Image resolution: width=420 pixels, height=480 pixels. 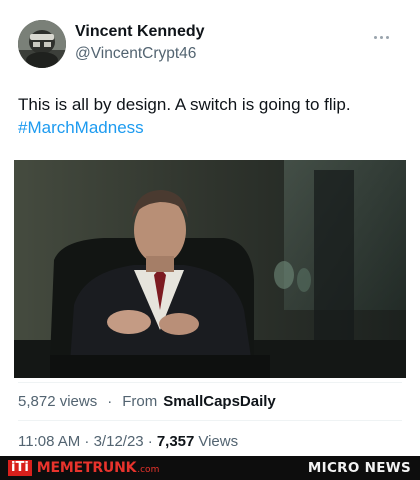 I want to click on display-name: Vincent Kennedy, so click(x=140, y=32).